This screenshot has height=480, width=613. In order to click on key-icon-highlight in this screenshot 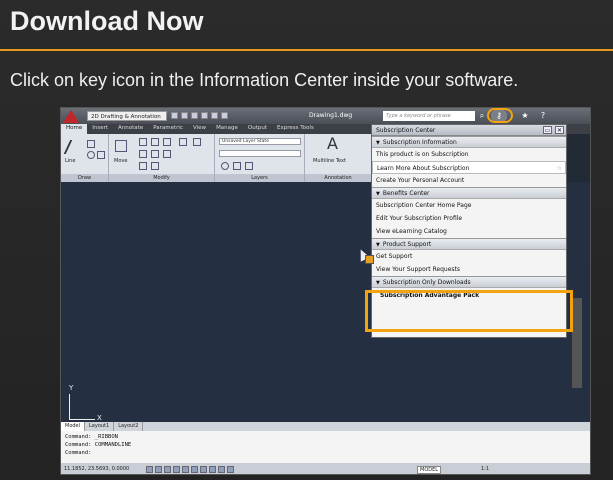, I will do `click(500, 115)`.